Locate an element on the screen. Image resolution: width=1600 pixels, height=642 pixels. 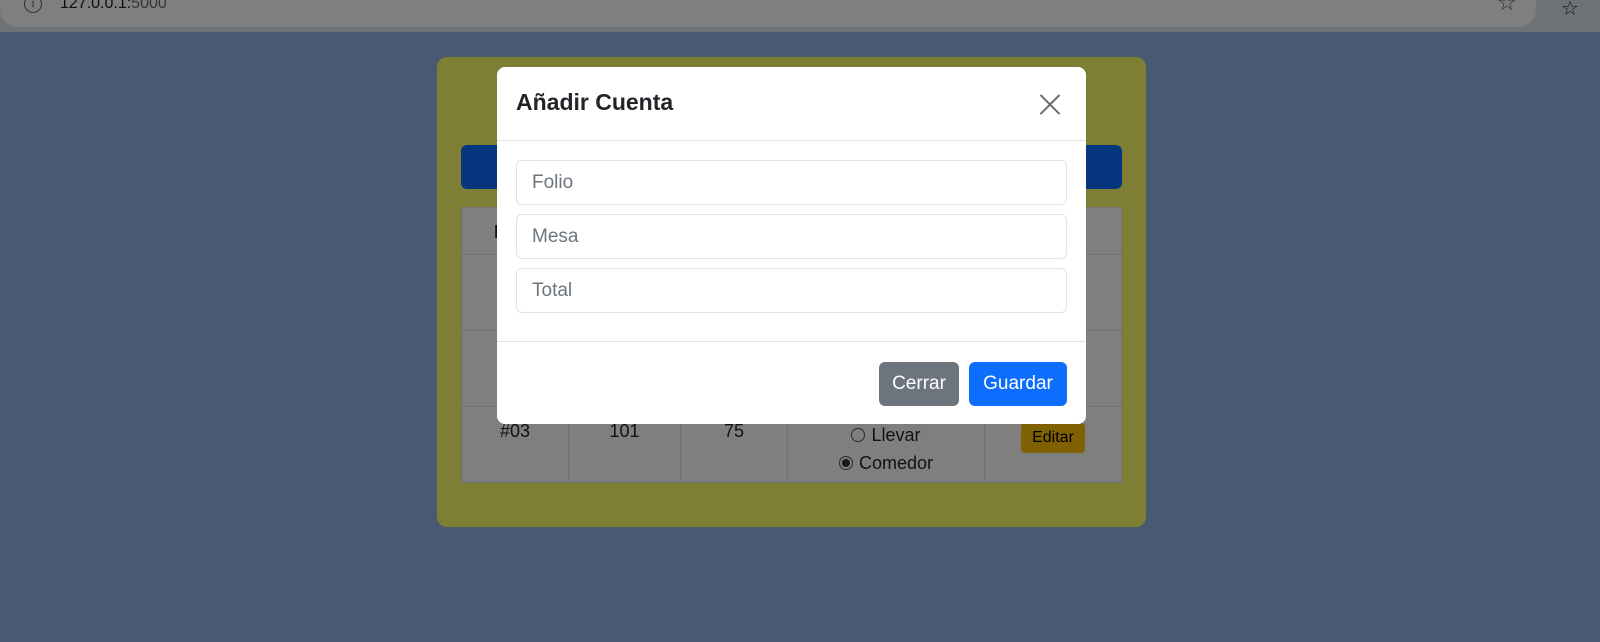
mesa-input is located at coordinates (791, 236).